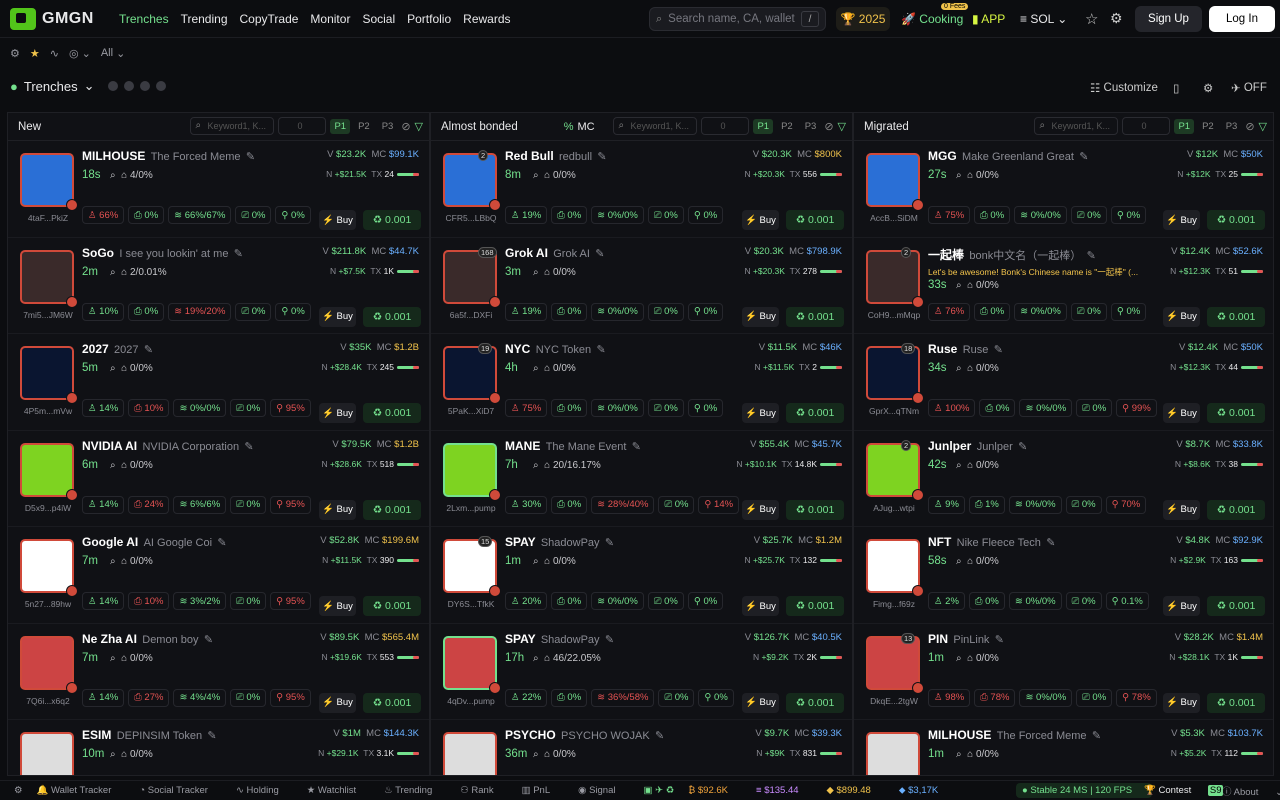 This screenshot has height=800, width=1280. I want to click on gear-icon: ⚙, so click(1116, 18).